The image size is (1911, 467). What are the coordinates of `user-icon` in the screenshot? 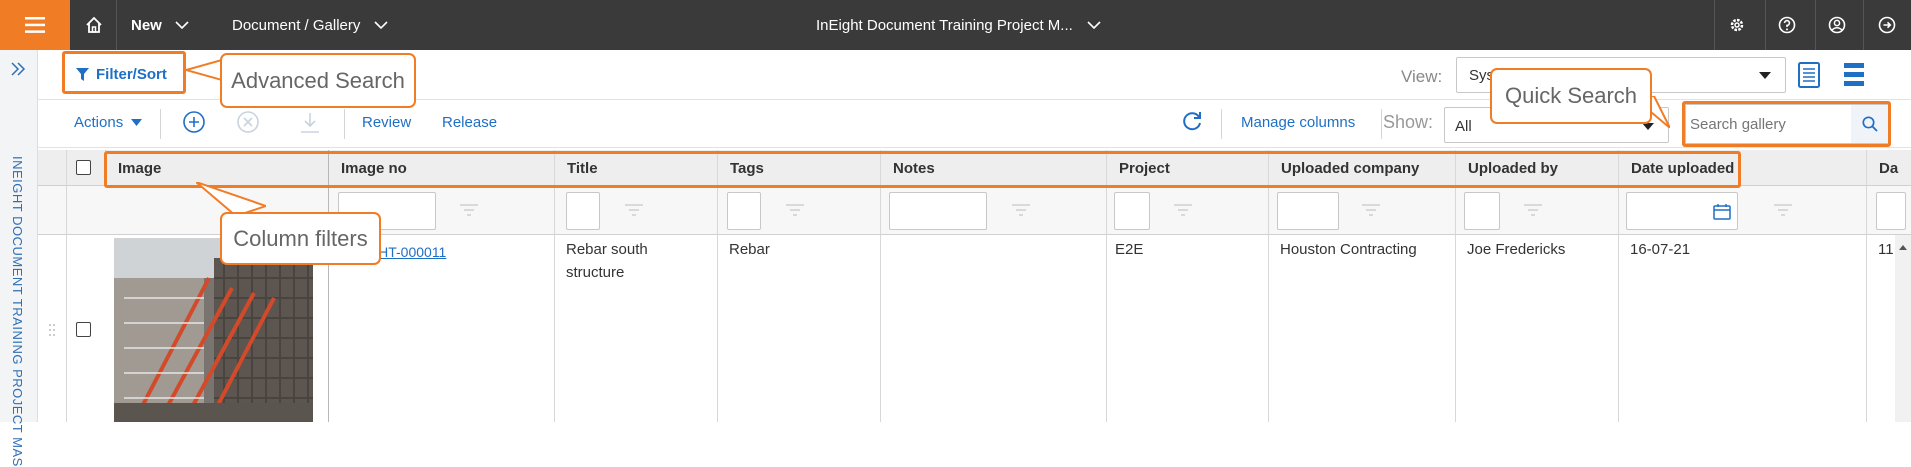 It's located at (1837, 25).